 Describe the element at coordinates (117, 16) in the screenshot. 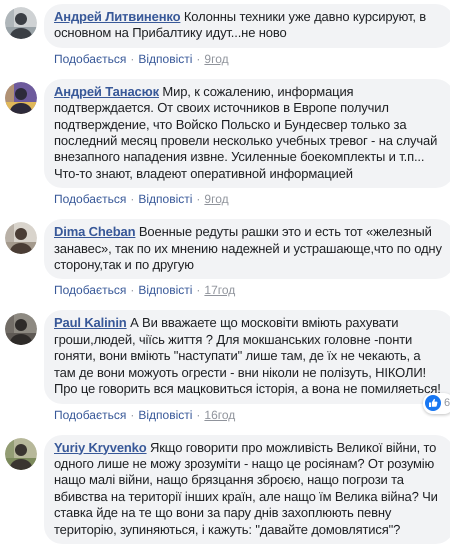

I see `author-link: Андрей Литвиненко` at that location.